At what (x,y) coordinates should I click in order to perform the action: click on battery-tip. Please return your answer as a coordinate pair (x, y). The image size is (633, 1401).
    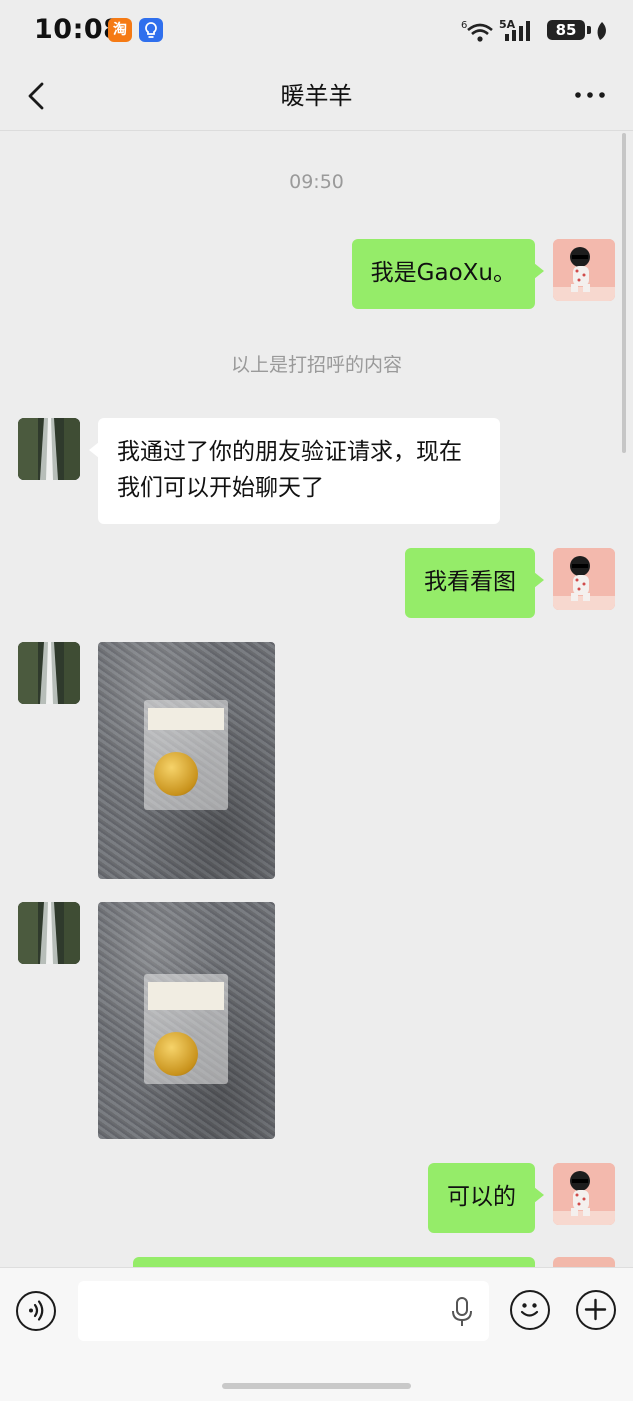
    Looking at the image, I should click on (589, 30).